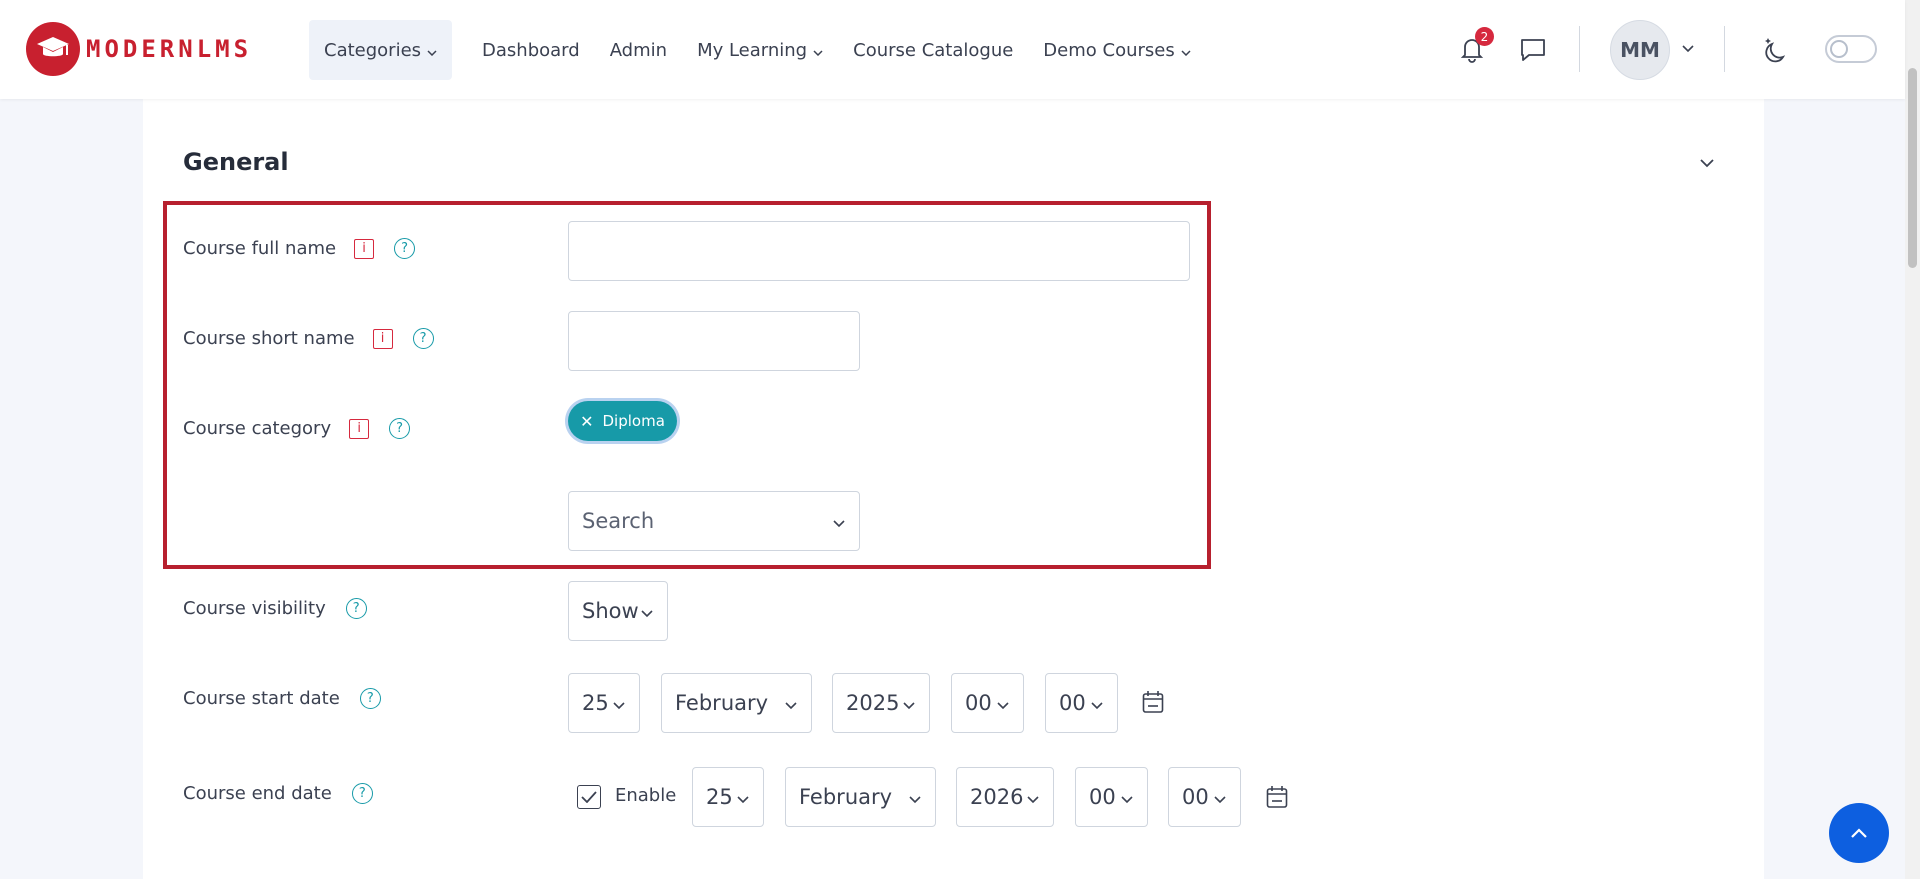 The width and height of the screenshot is (1920, 879). I want to click on nav-label: Admin, so click(638, 50).